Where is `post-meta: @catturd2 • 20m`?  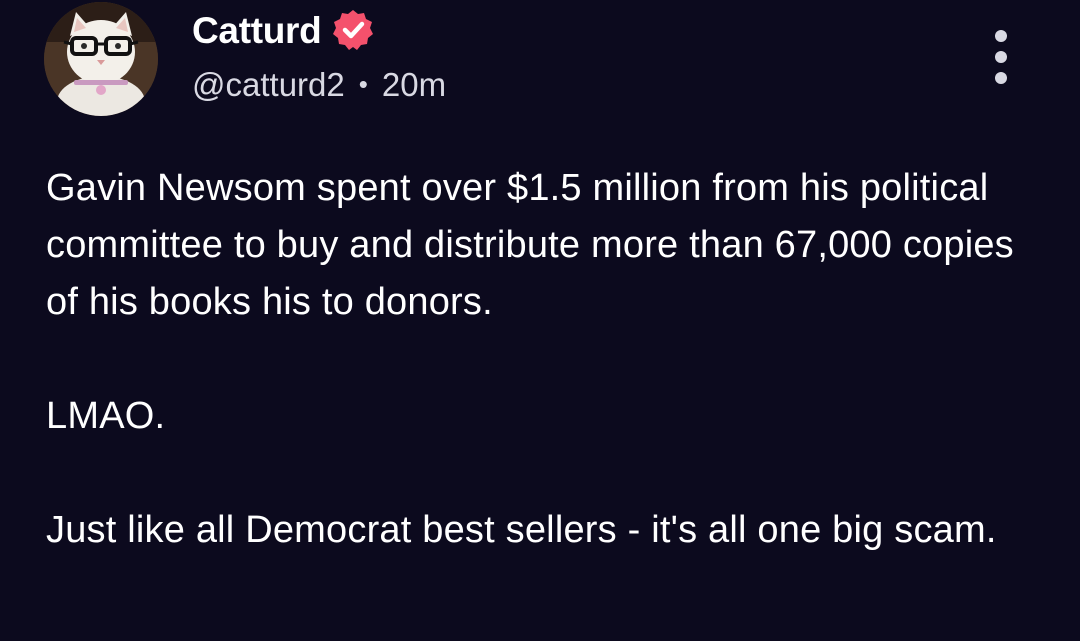 post-meta: @catturd2 • 20m is located at coordinates (319, 84).